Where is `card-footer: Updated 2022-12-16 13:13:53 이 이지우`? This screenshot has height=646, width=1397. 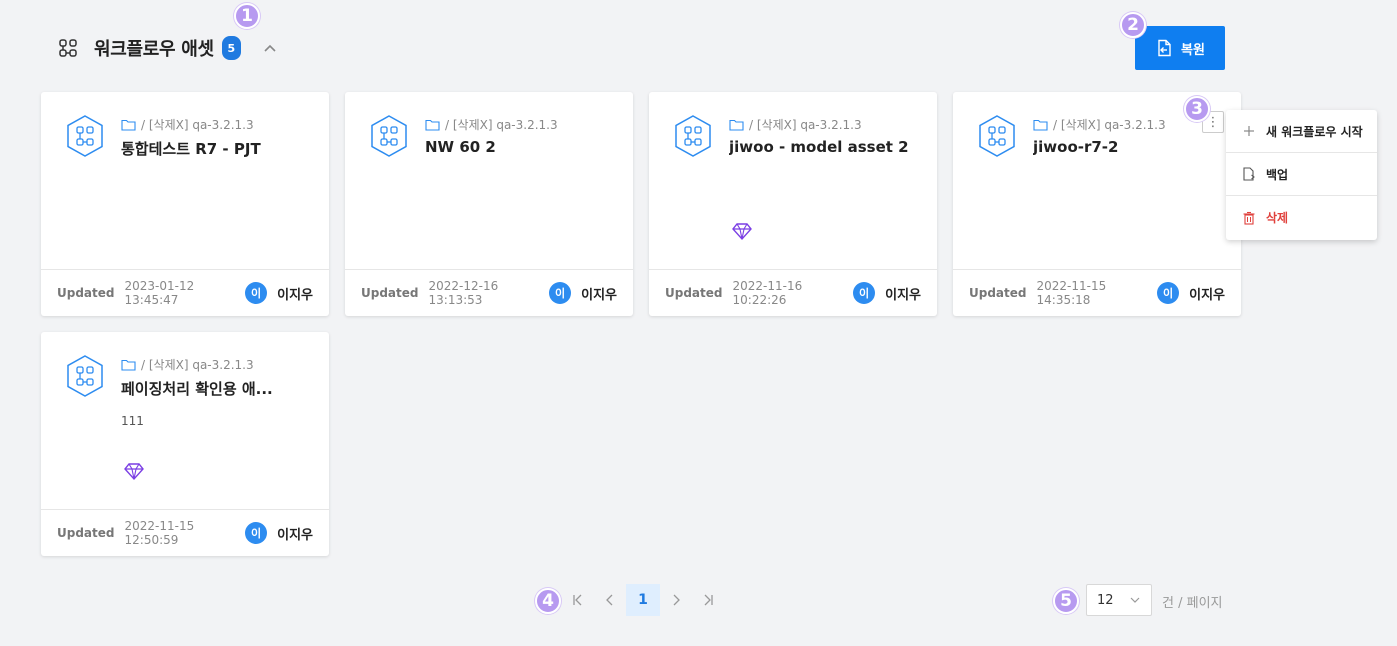 card-footer: Updated 2022-12-16 13:13:53 이 이지우 is located at coordinates (489, 292).